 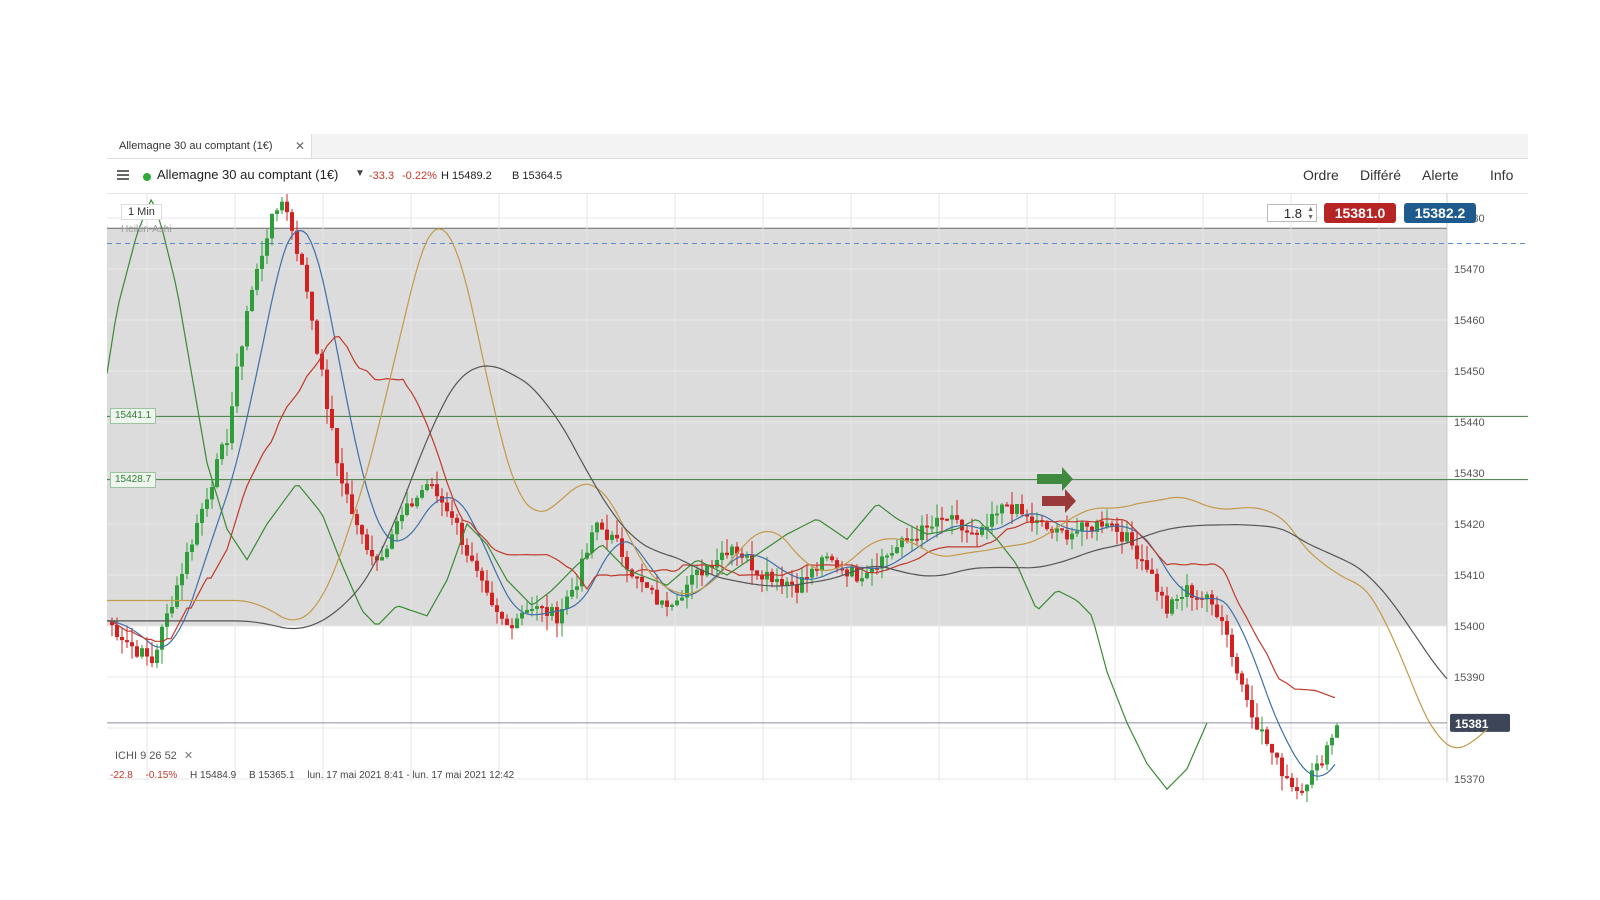 What do you see at coordinates (1469, 780) in the screenshot?
I see `y-tick-label: 15370` at bounding box center [1469, 780].